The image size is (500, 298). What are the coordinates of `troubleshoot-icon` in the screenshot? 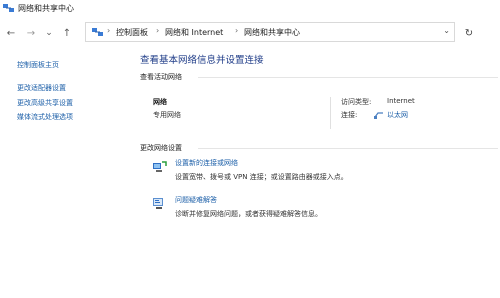 It's located at (158, 203).